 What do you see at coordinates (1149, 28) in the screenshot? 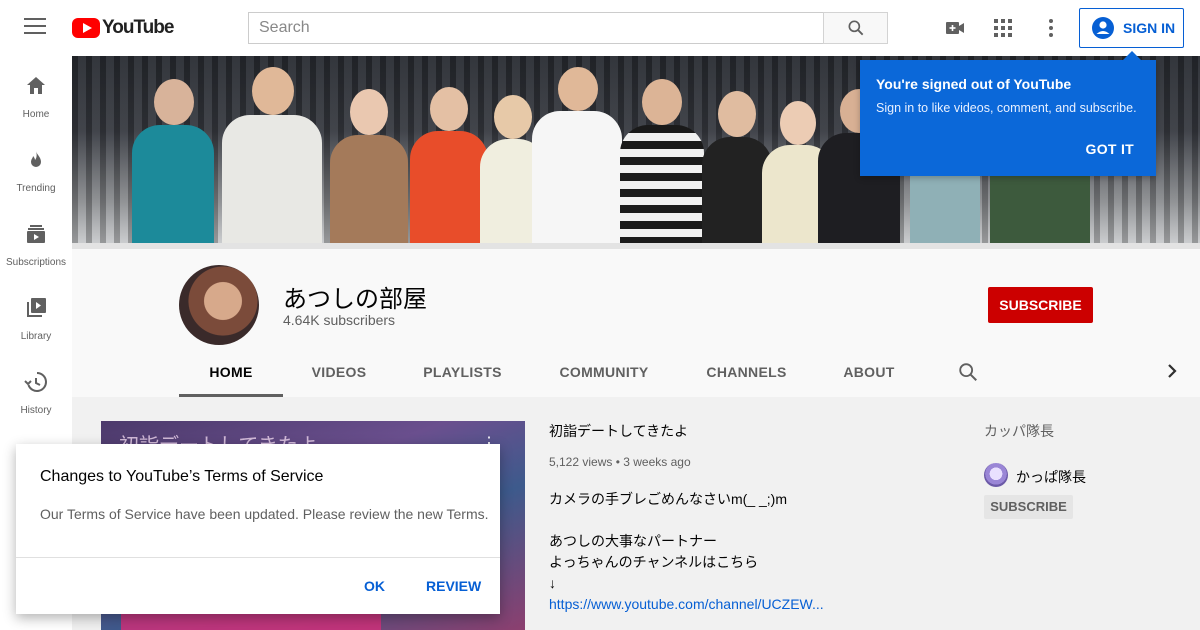
I see `sign-in-label: SIGN IN` at bounding box center [1149, 28].